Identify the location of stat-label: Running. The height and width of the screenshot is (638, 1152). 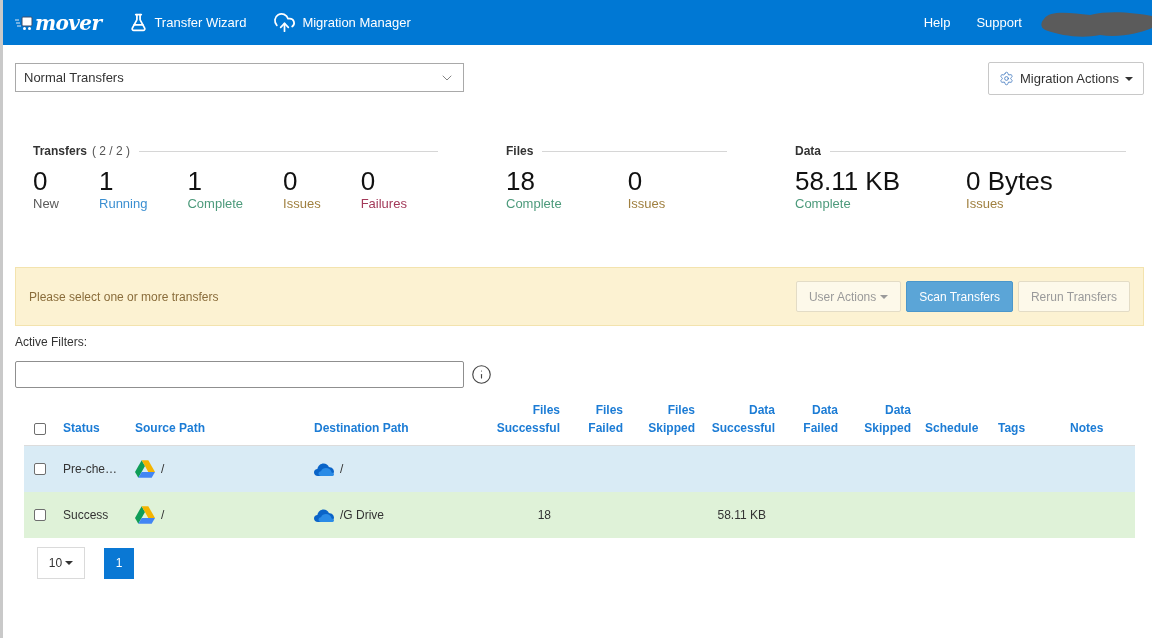
(123, 204).